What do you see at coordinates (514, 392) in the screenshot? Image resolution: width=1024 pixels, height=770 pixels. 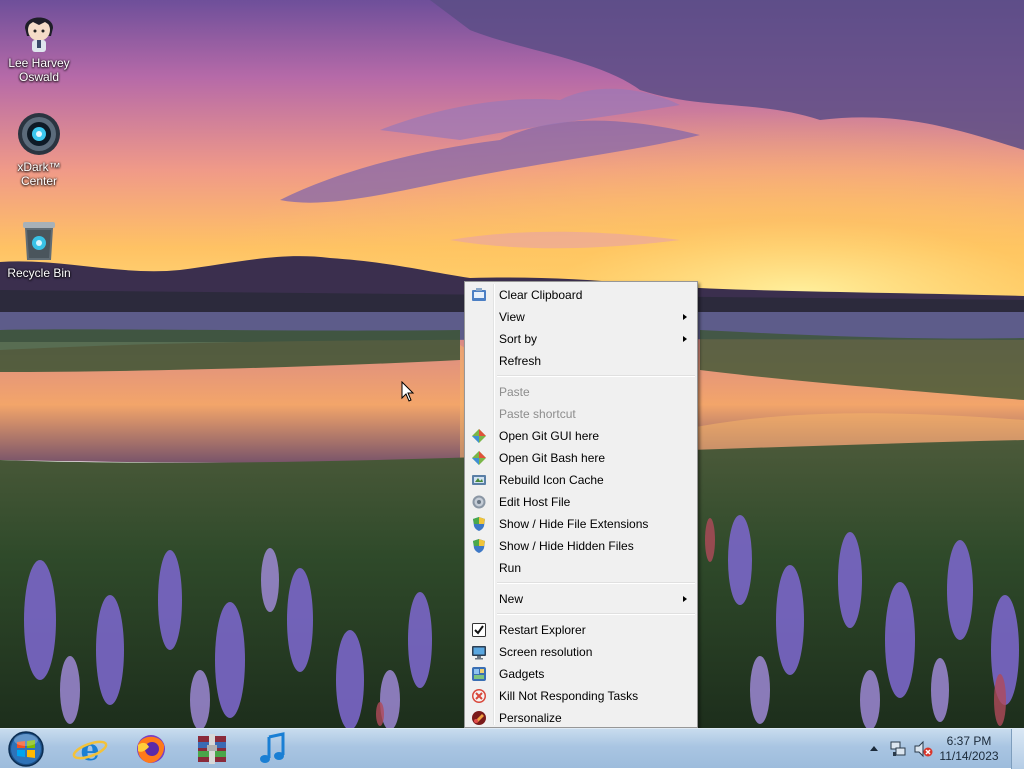 I see `menu-item-label: Paste` at bounding box center [514, 392].